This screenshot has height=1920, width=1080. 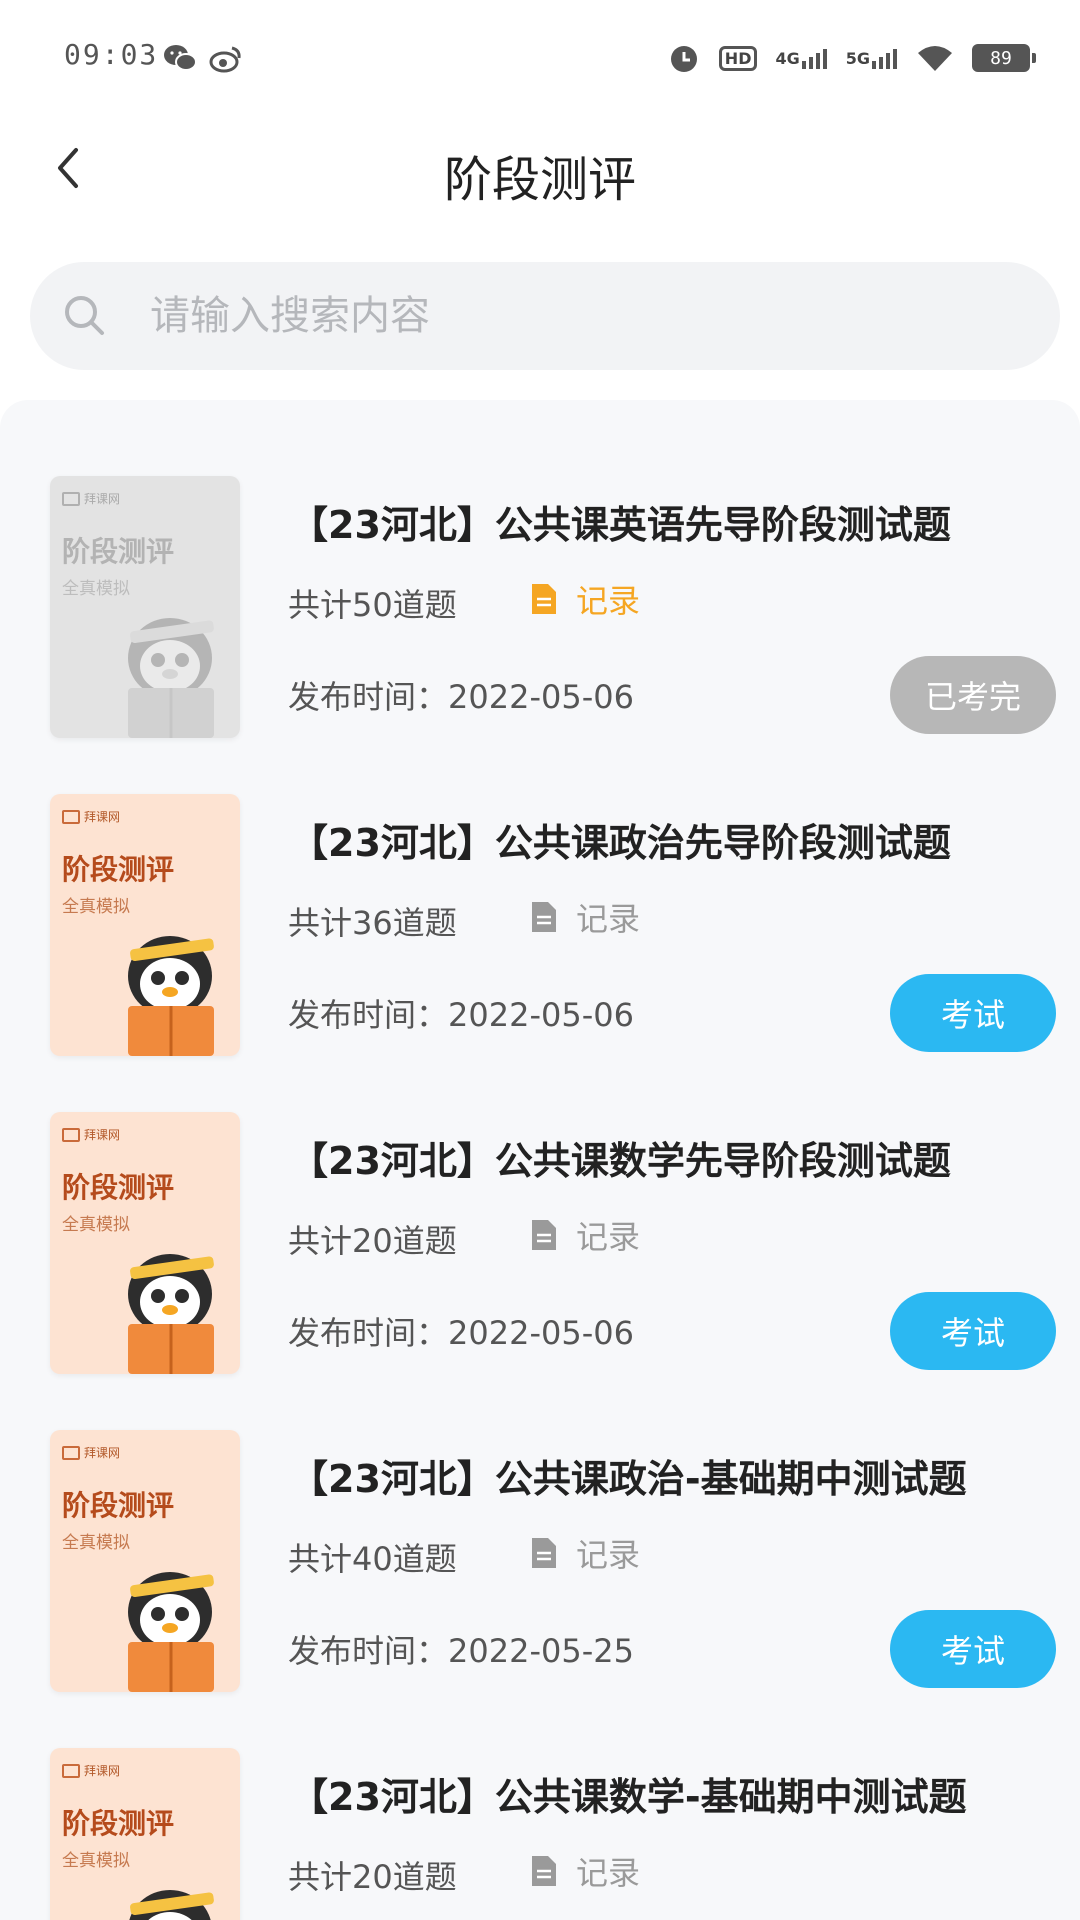 What do you see at coordinates (1004, 58) in the screenshot?
I see `battery-icon: 89` at bounding box center [1004, 58].